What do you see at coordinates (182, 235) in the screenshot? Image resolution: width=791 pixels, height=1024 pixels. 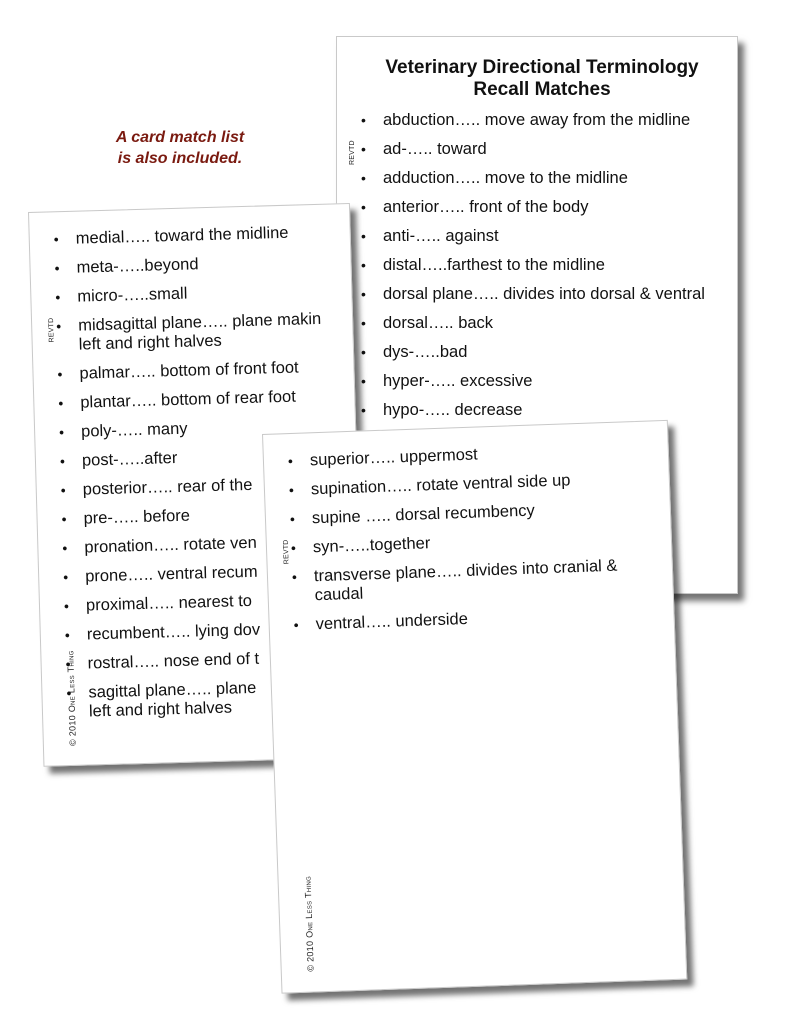 I see `term-text: medial….. toward the midline` at bounding box center [182, 235].